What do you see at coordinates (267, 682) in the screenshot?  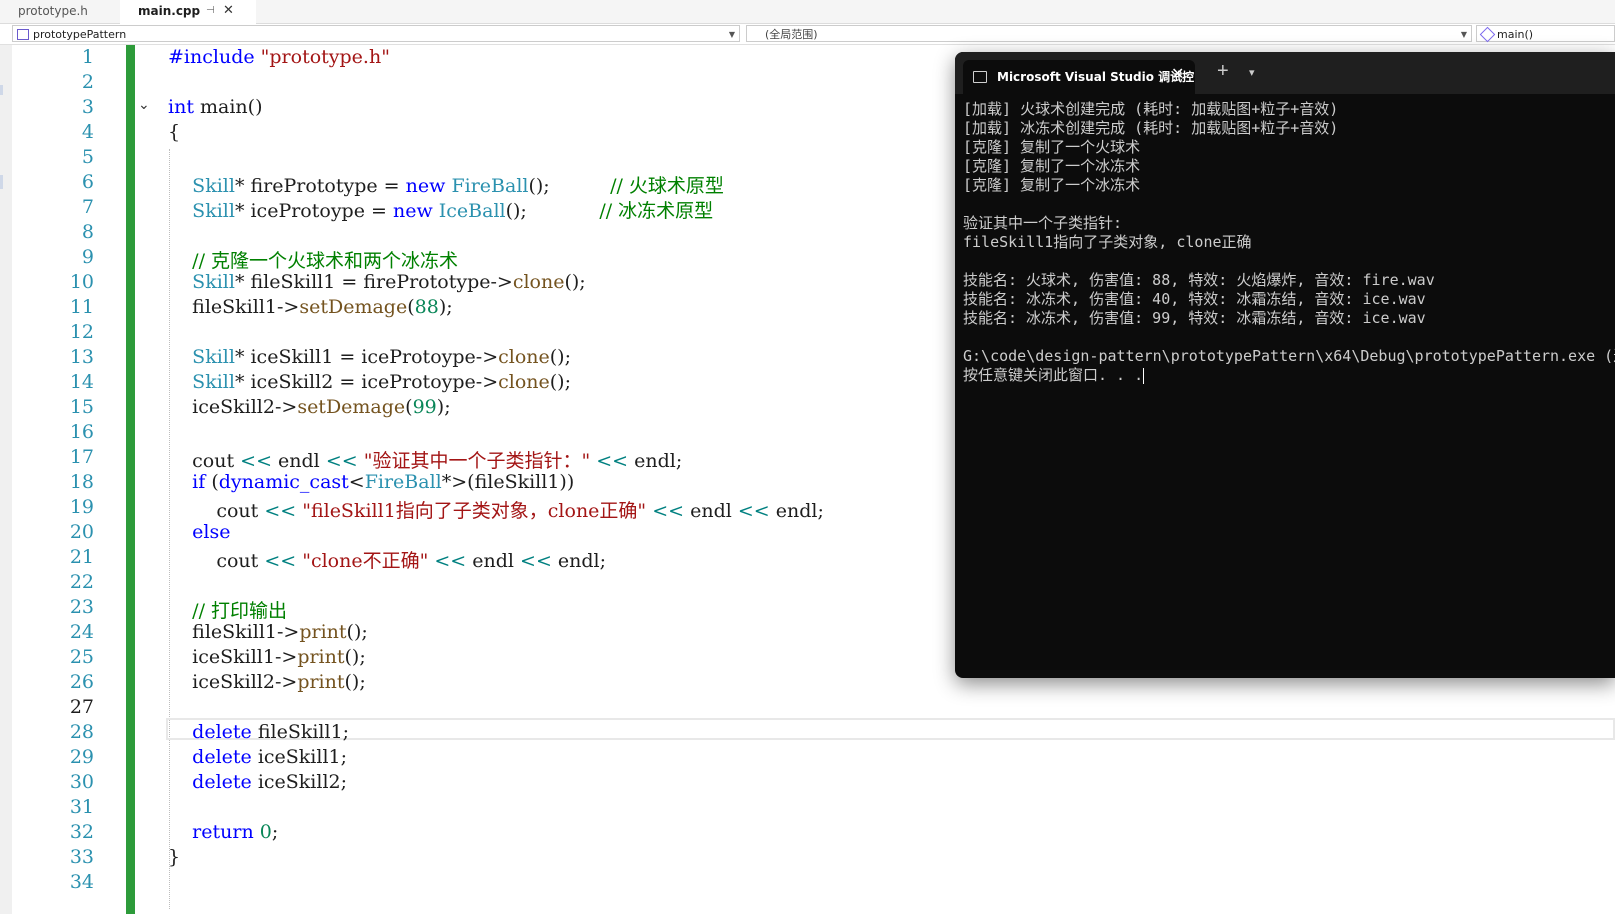 I see `code-line: iceSkill2->print();` at bounding box center [267, 682].